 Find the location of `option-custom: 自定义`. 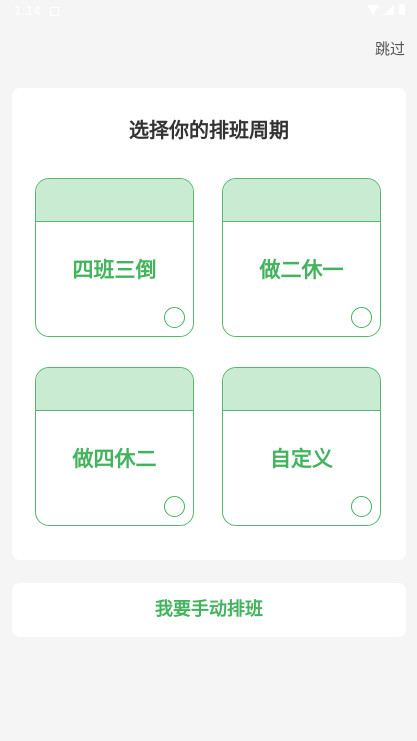

option-custom: 自定义 is located at coordinates (301, 446).